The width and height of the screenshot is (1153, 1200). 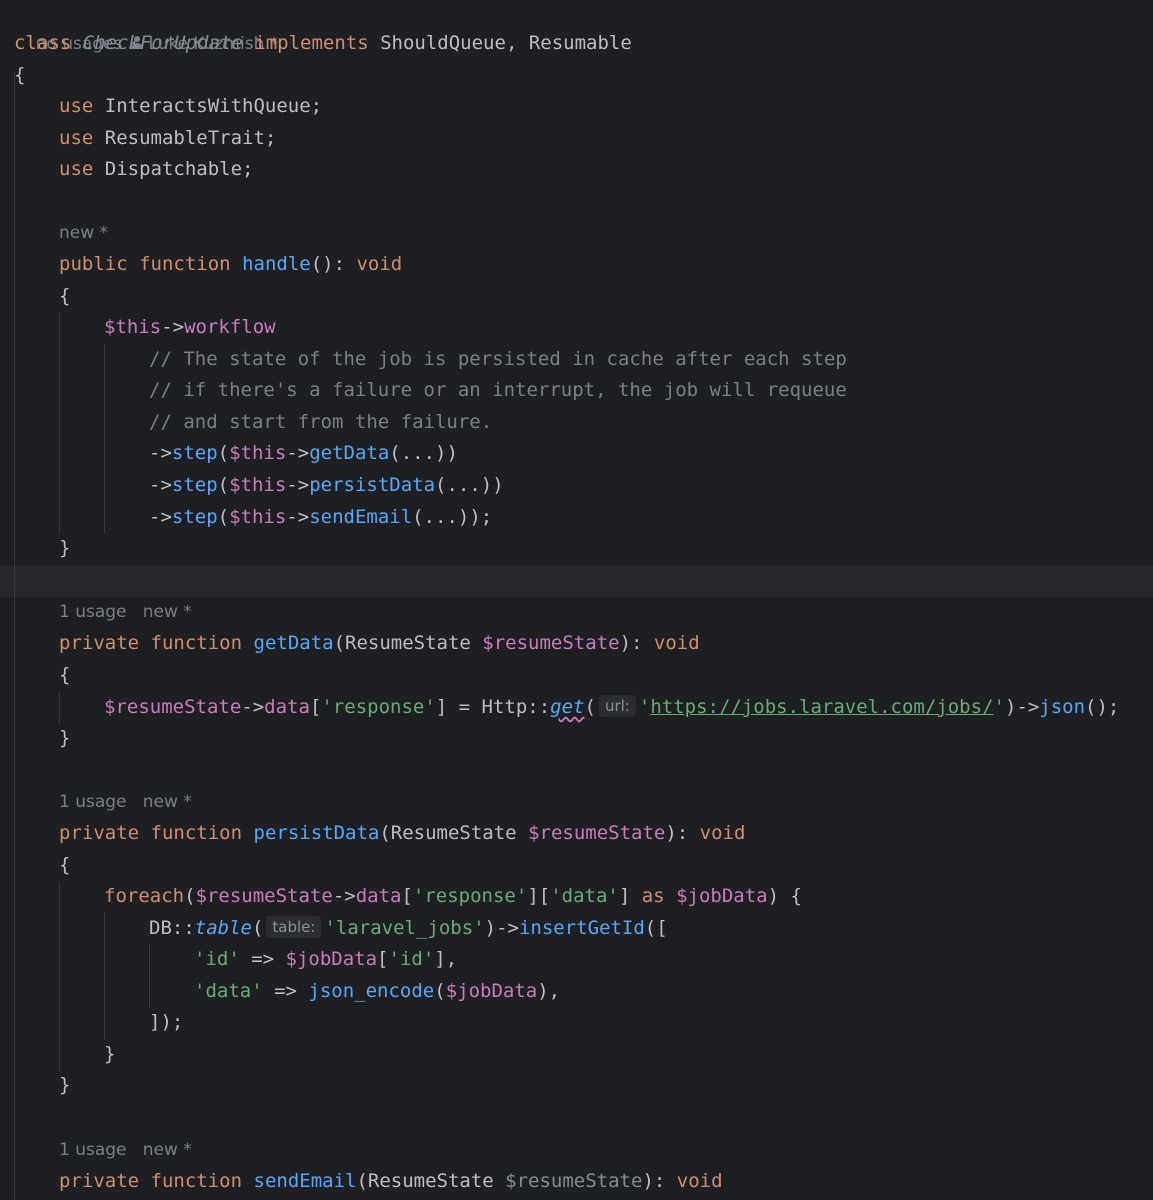 What do you see at coordinates (644, 707) in the screenshot?
I see `quote: '` at bounding box center [644, 707].